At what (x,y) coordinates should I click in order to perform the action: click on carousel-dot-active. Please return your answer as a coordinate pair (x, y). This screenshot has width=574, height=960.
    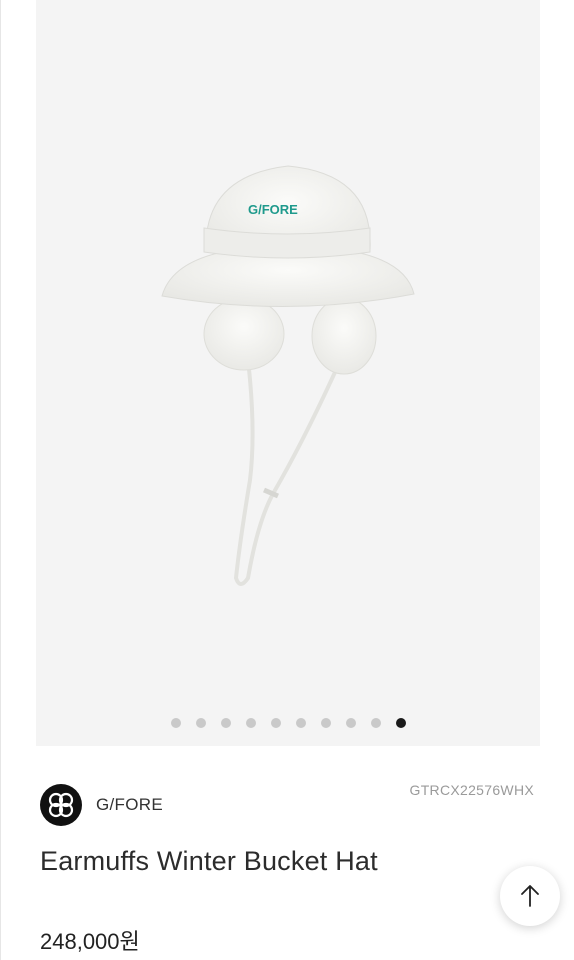
    Looking at the image, I should click on (400, 723).